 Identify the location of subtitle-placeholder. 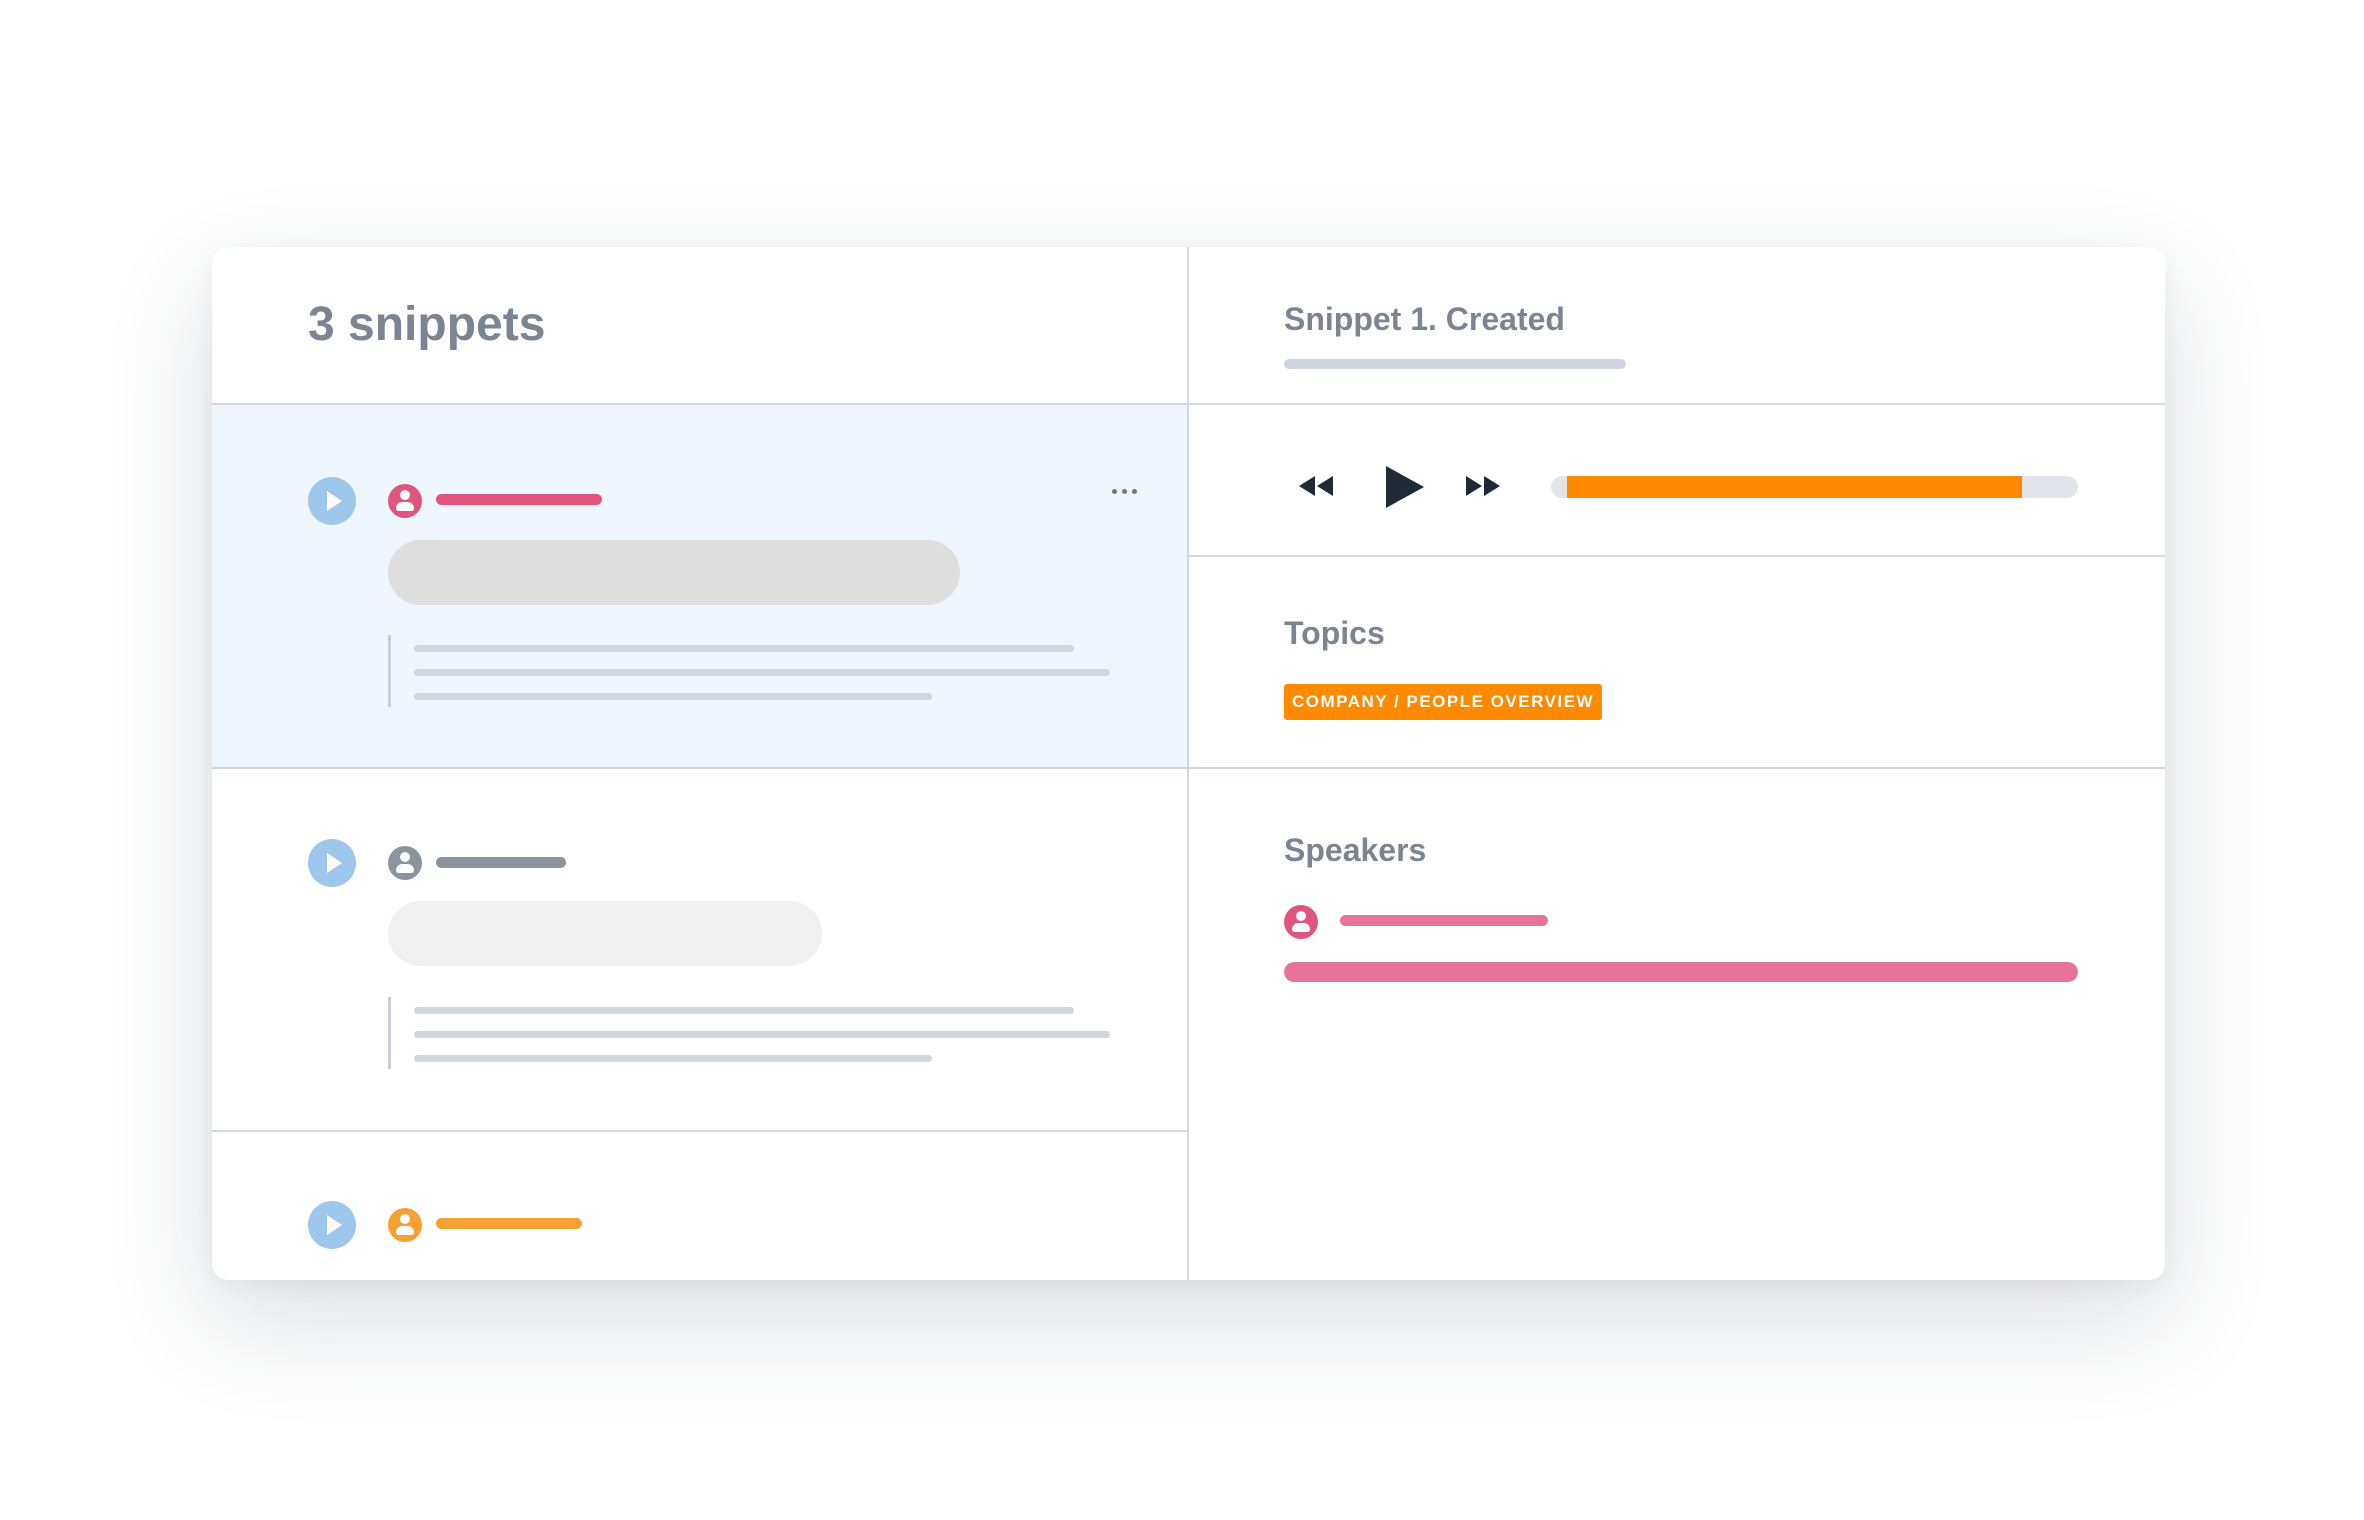
(1455, 364).